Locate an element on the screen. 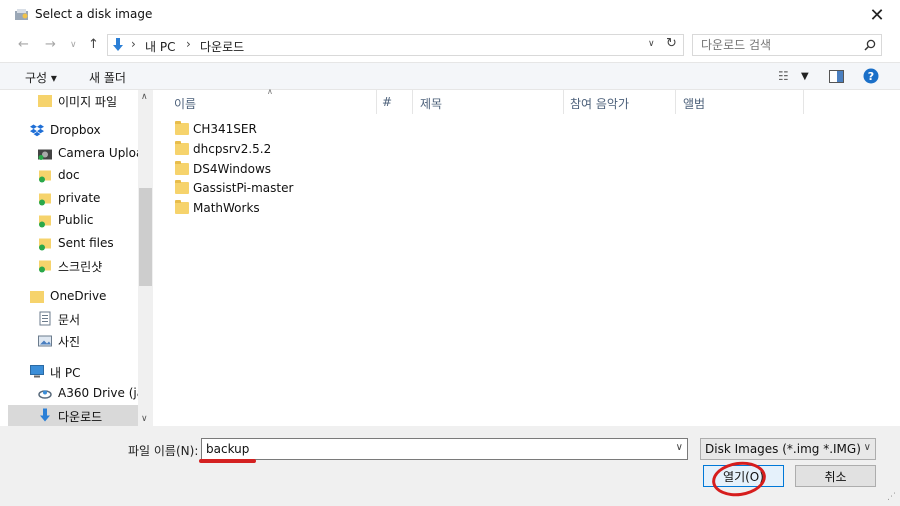  cancel-button: 취소 is located at coordinates (835, 476).